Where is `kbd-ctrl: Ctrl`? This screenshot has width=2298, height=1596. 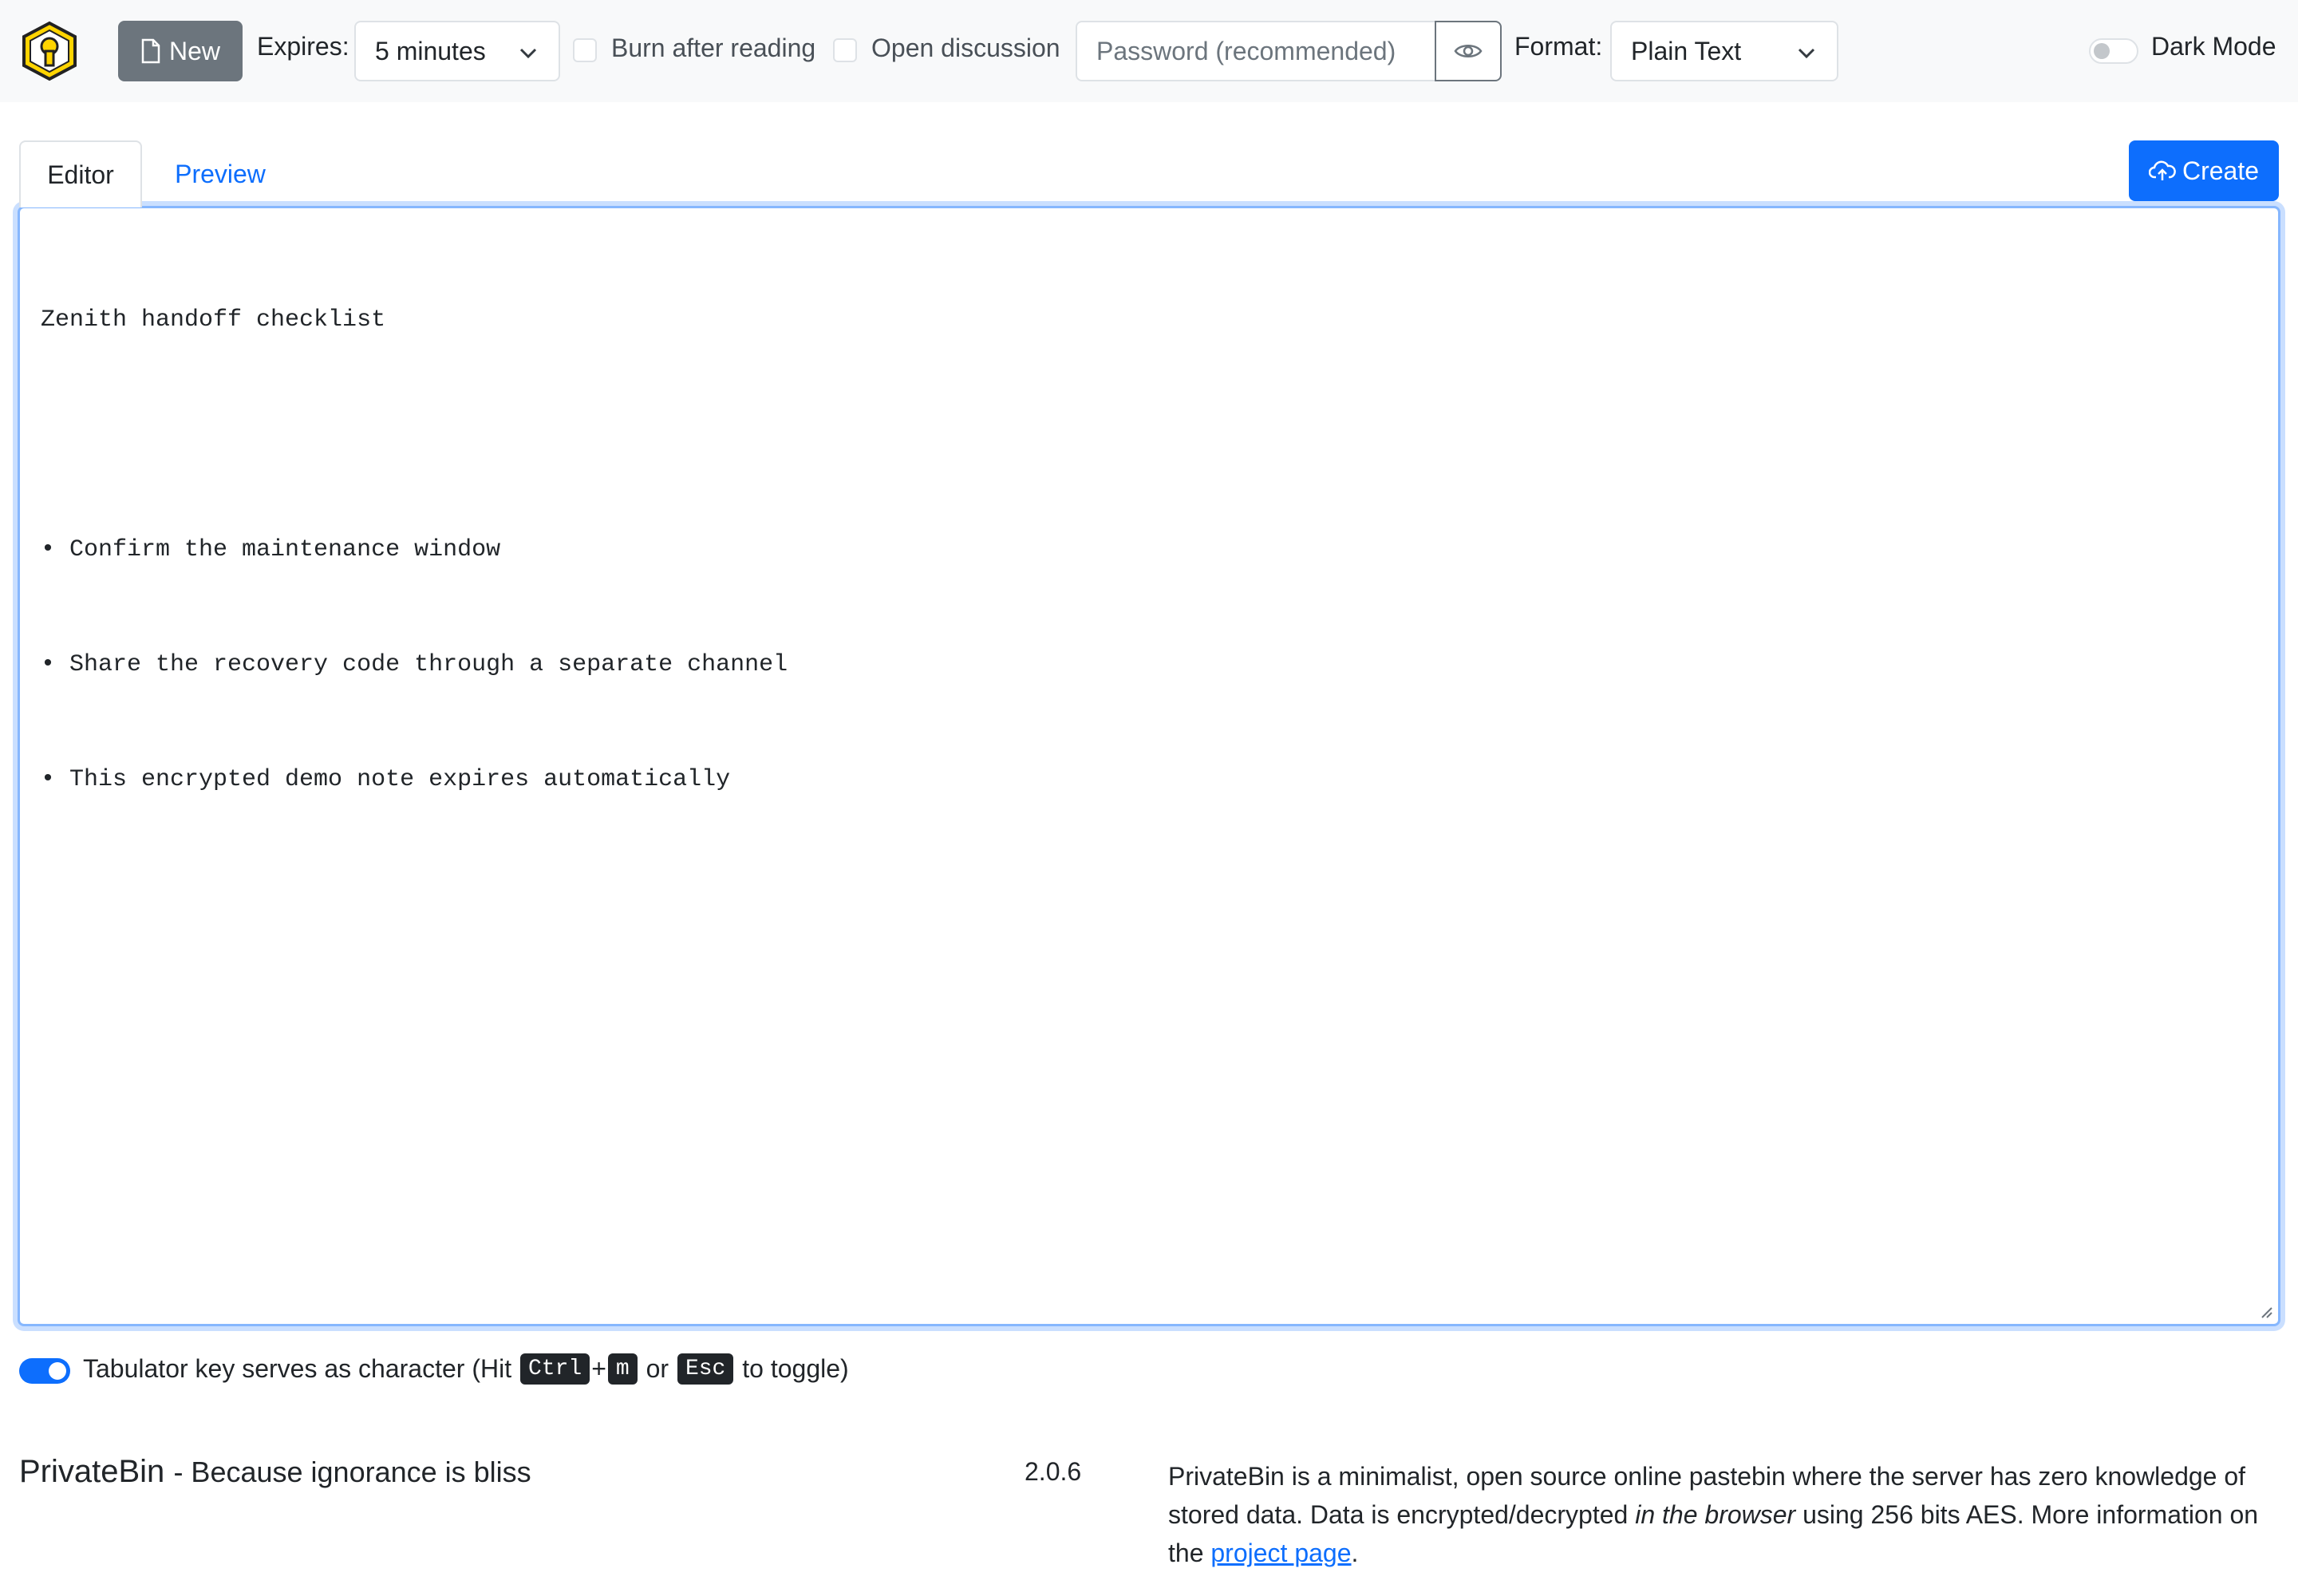 kbd-ctrl: Ctrl is located at coordinates (554, 1369).